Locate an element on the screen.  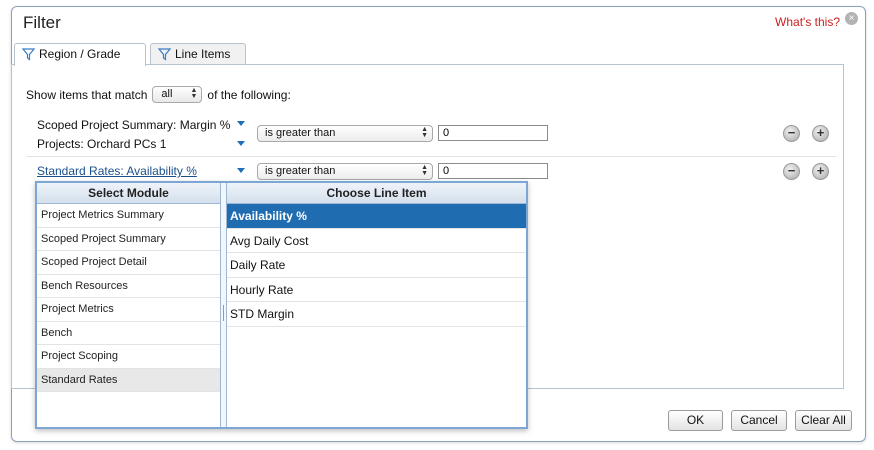
row2-field-link: Standard Rates: Availability % is located at coordinates (117, 171).